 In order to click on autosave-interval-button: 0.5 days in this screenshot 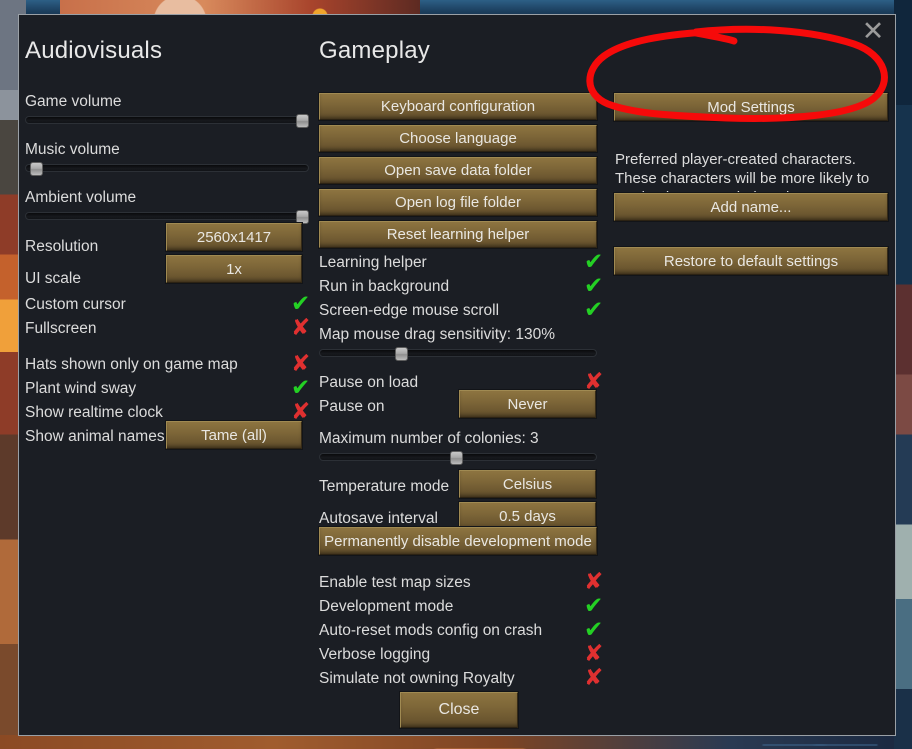, I will do `click(527, 516)`.